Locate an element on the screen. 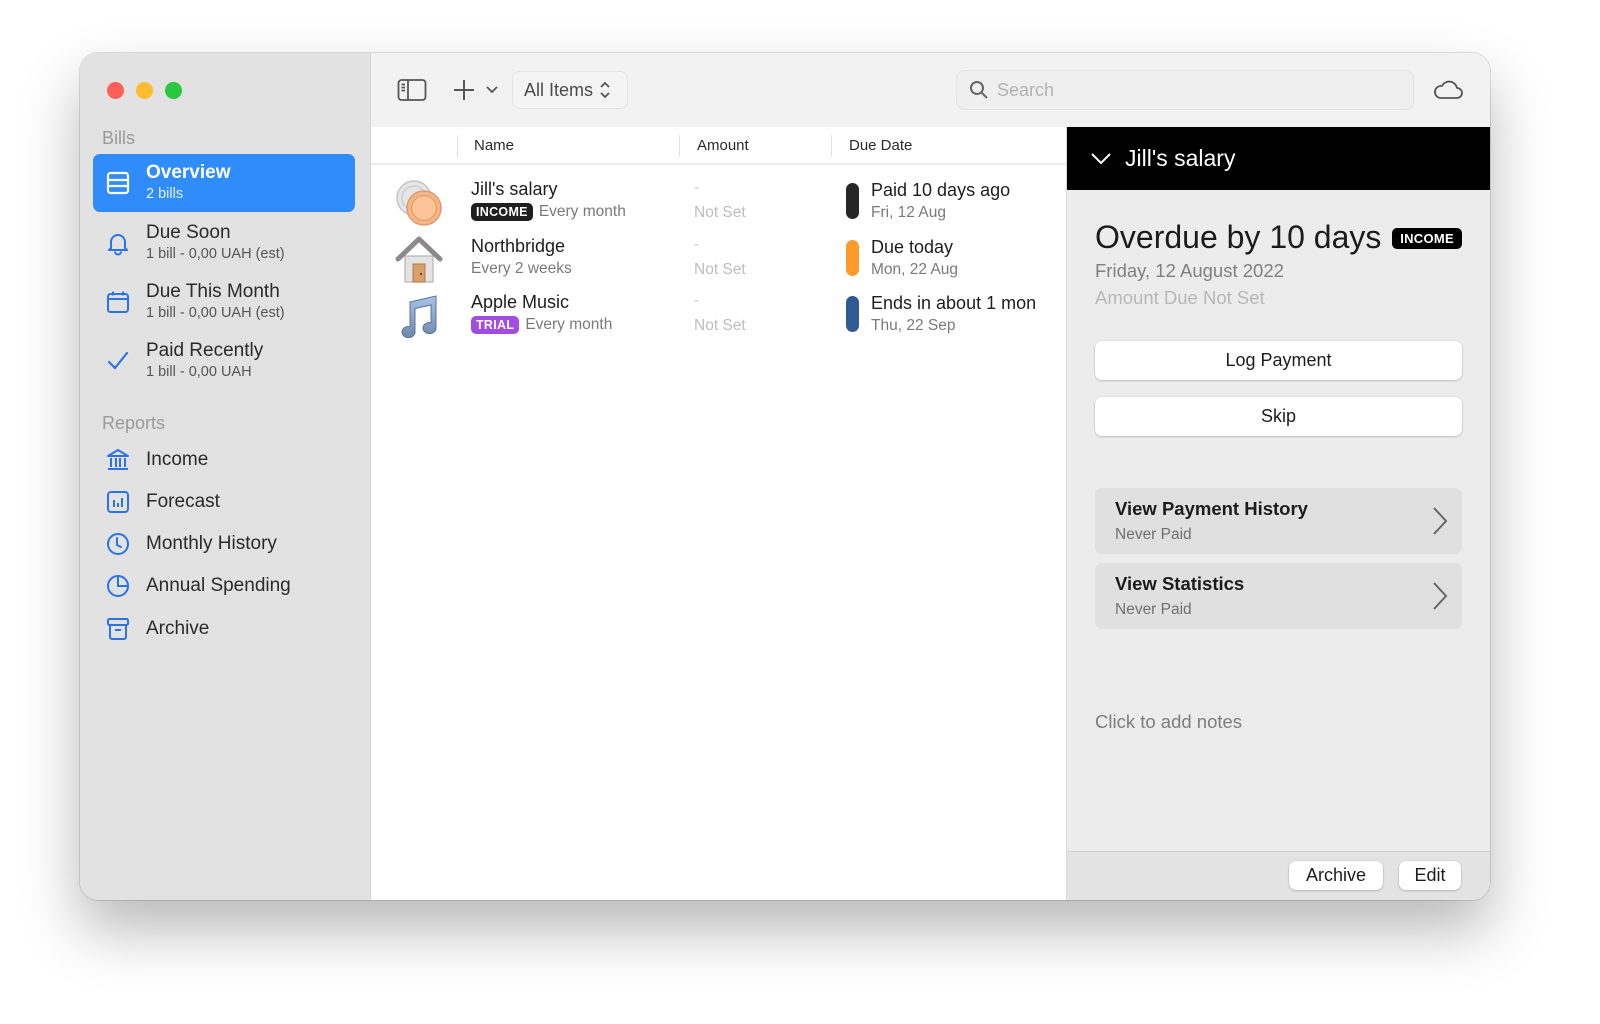 The height and width of the screenshot is (1024, 1600). minimize-window-button is located at coordinates (144, 90).